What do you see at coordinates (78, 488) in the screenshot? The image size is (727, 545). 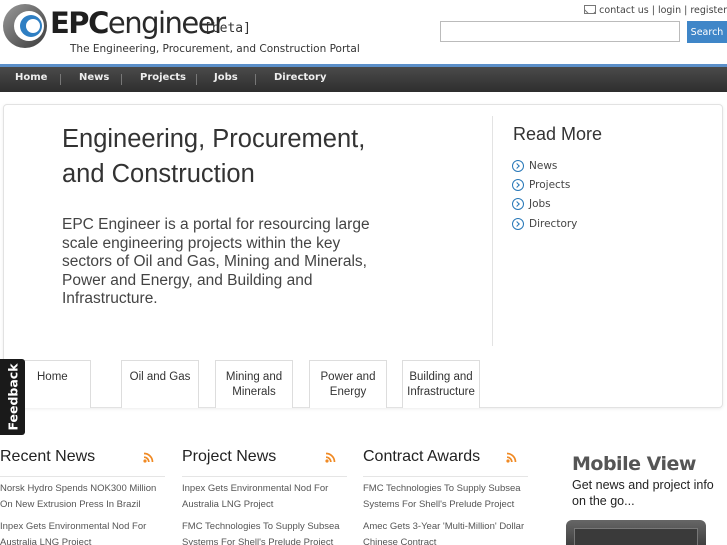 I see `news-line: Norsk Hydro Spends NOK300 Million` at bounding box center [78, 488].